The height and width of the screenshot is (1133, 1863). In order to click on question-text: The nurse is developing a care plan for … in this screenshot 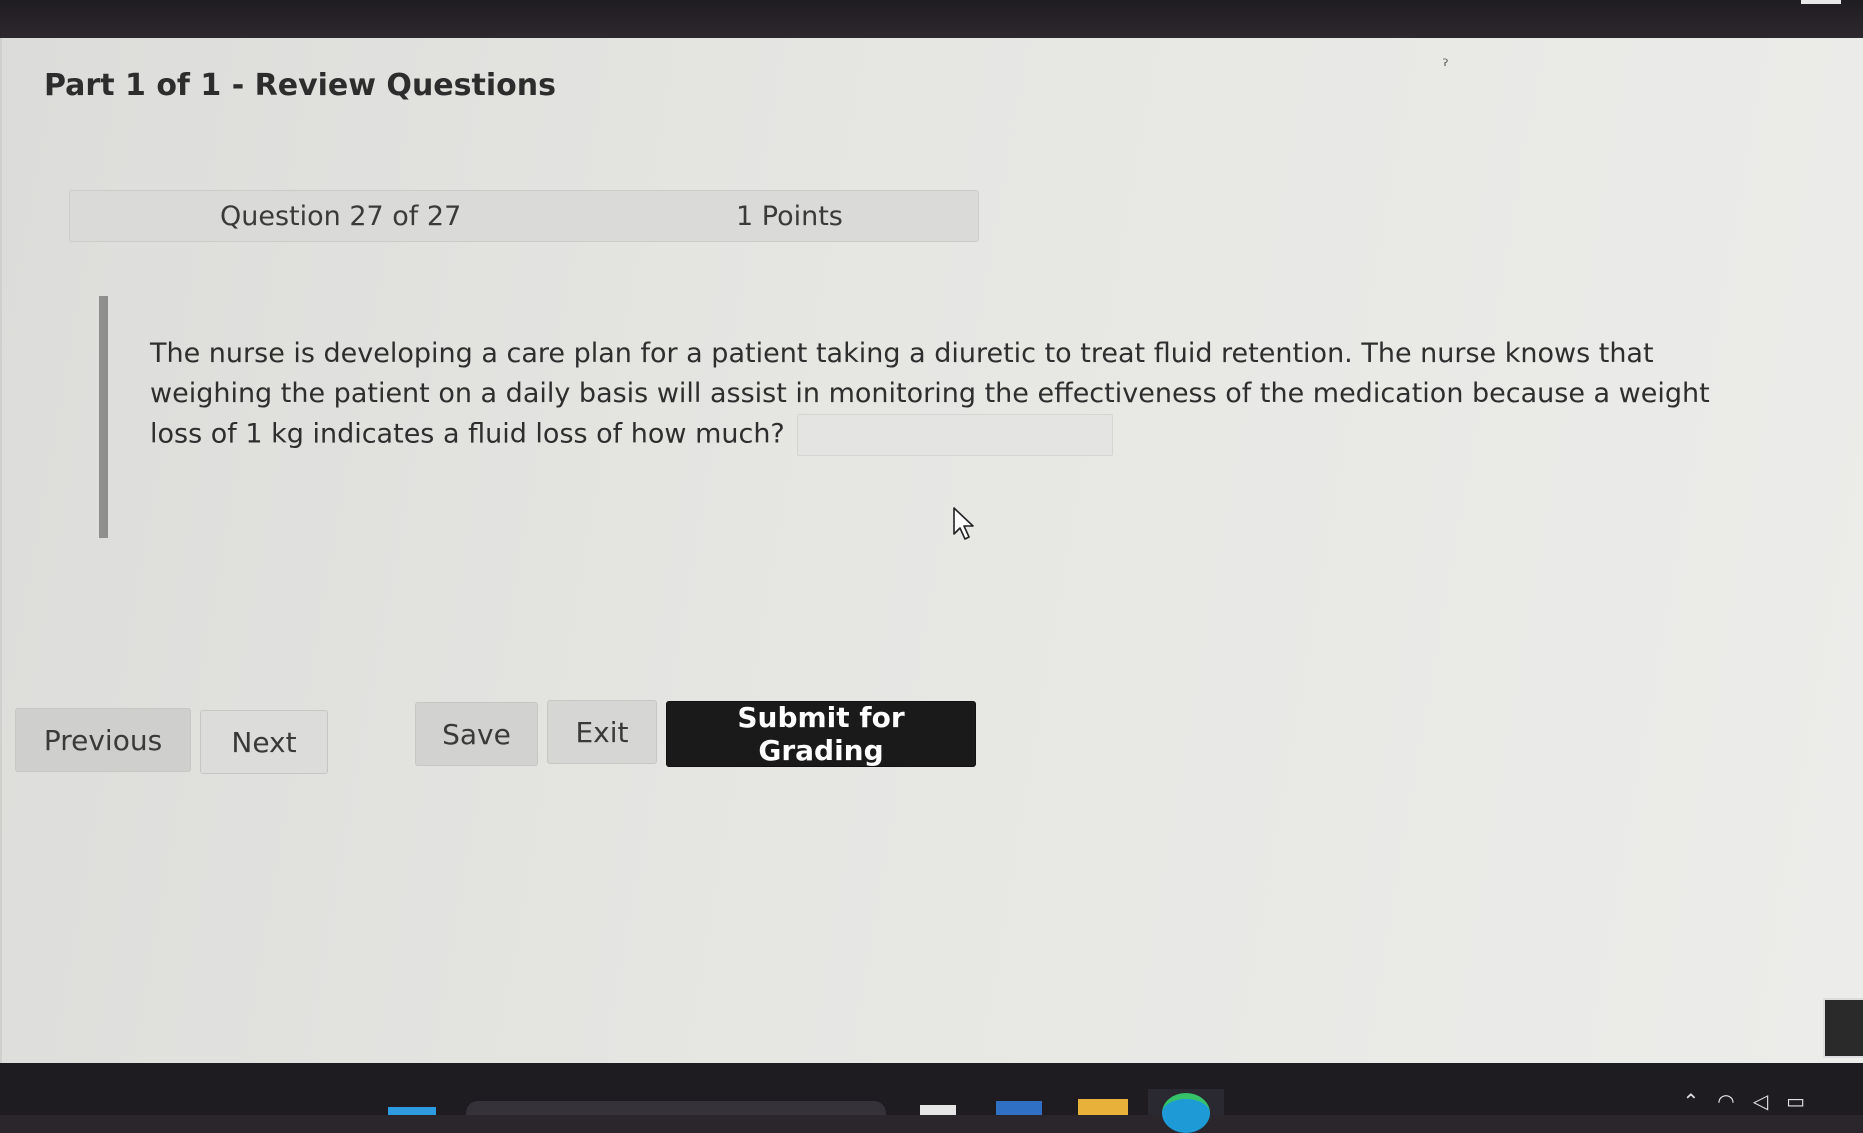, I will do `click(960, 395)`.